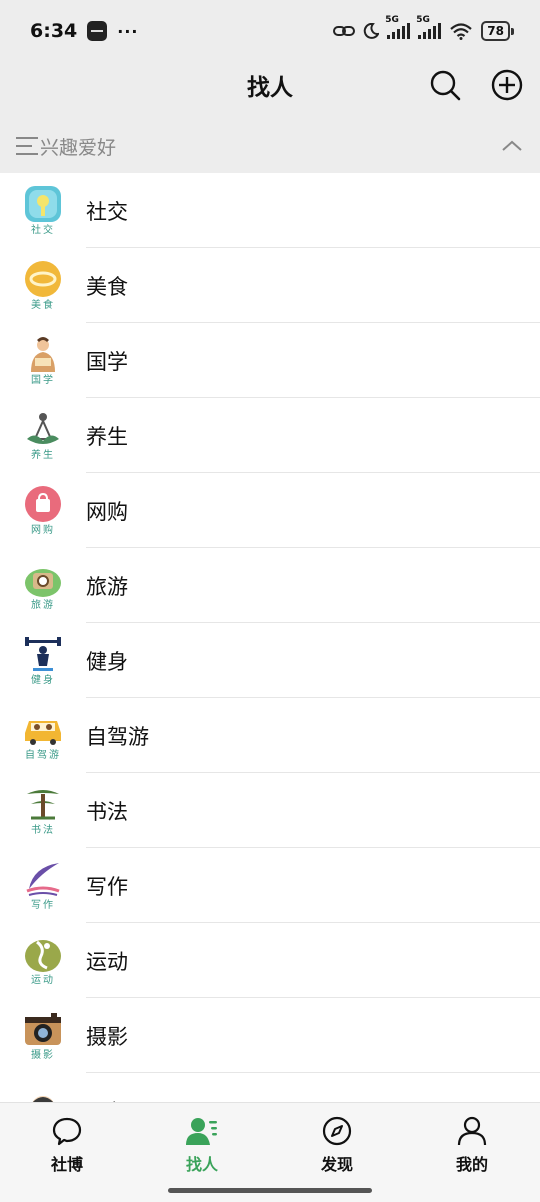  What do you see at coordinates (43, 530) in the screenshot?
I see `icon-caption: 网购` at bounding box center [43, 530].